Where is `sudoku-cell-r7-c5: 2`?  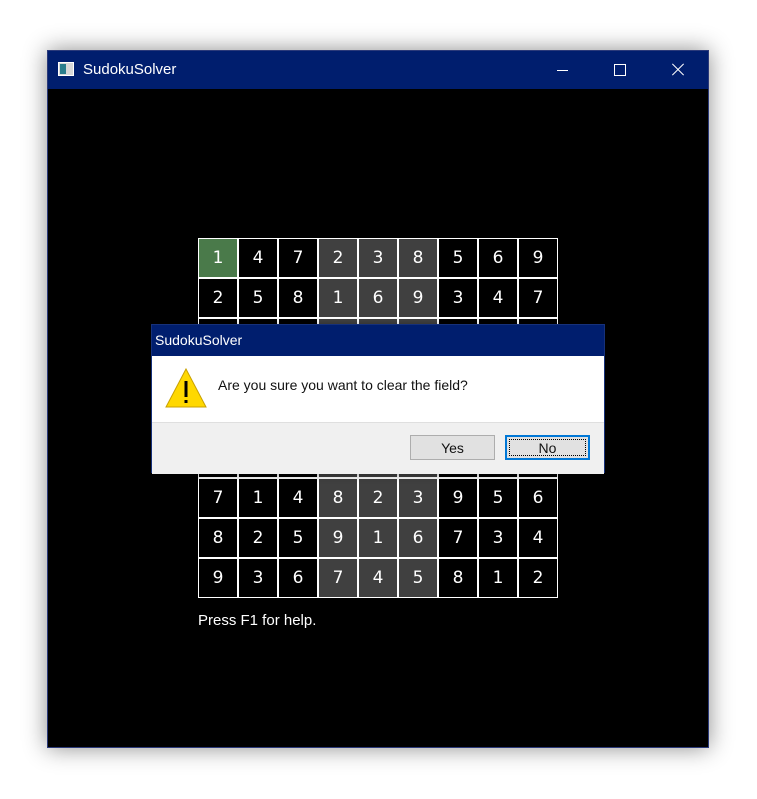
sudoku-cell-r7-c5: 2 is located at coordinates (378, 498).